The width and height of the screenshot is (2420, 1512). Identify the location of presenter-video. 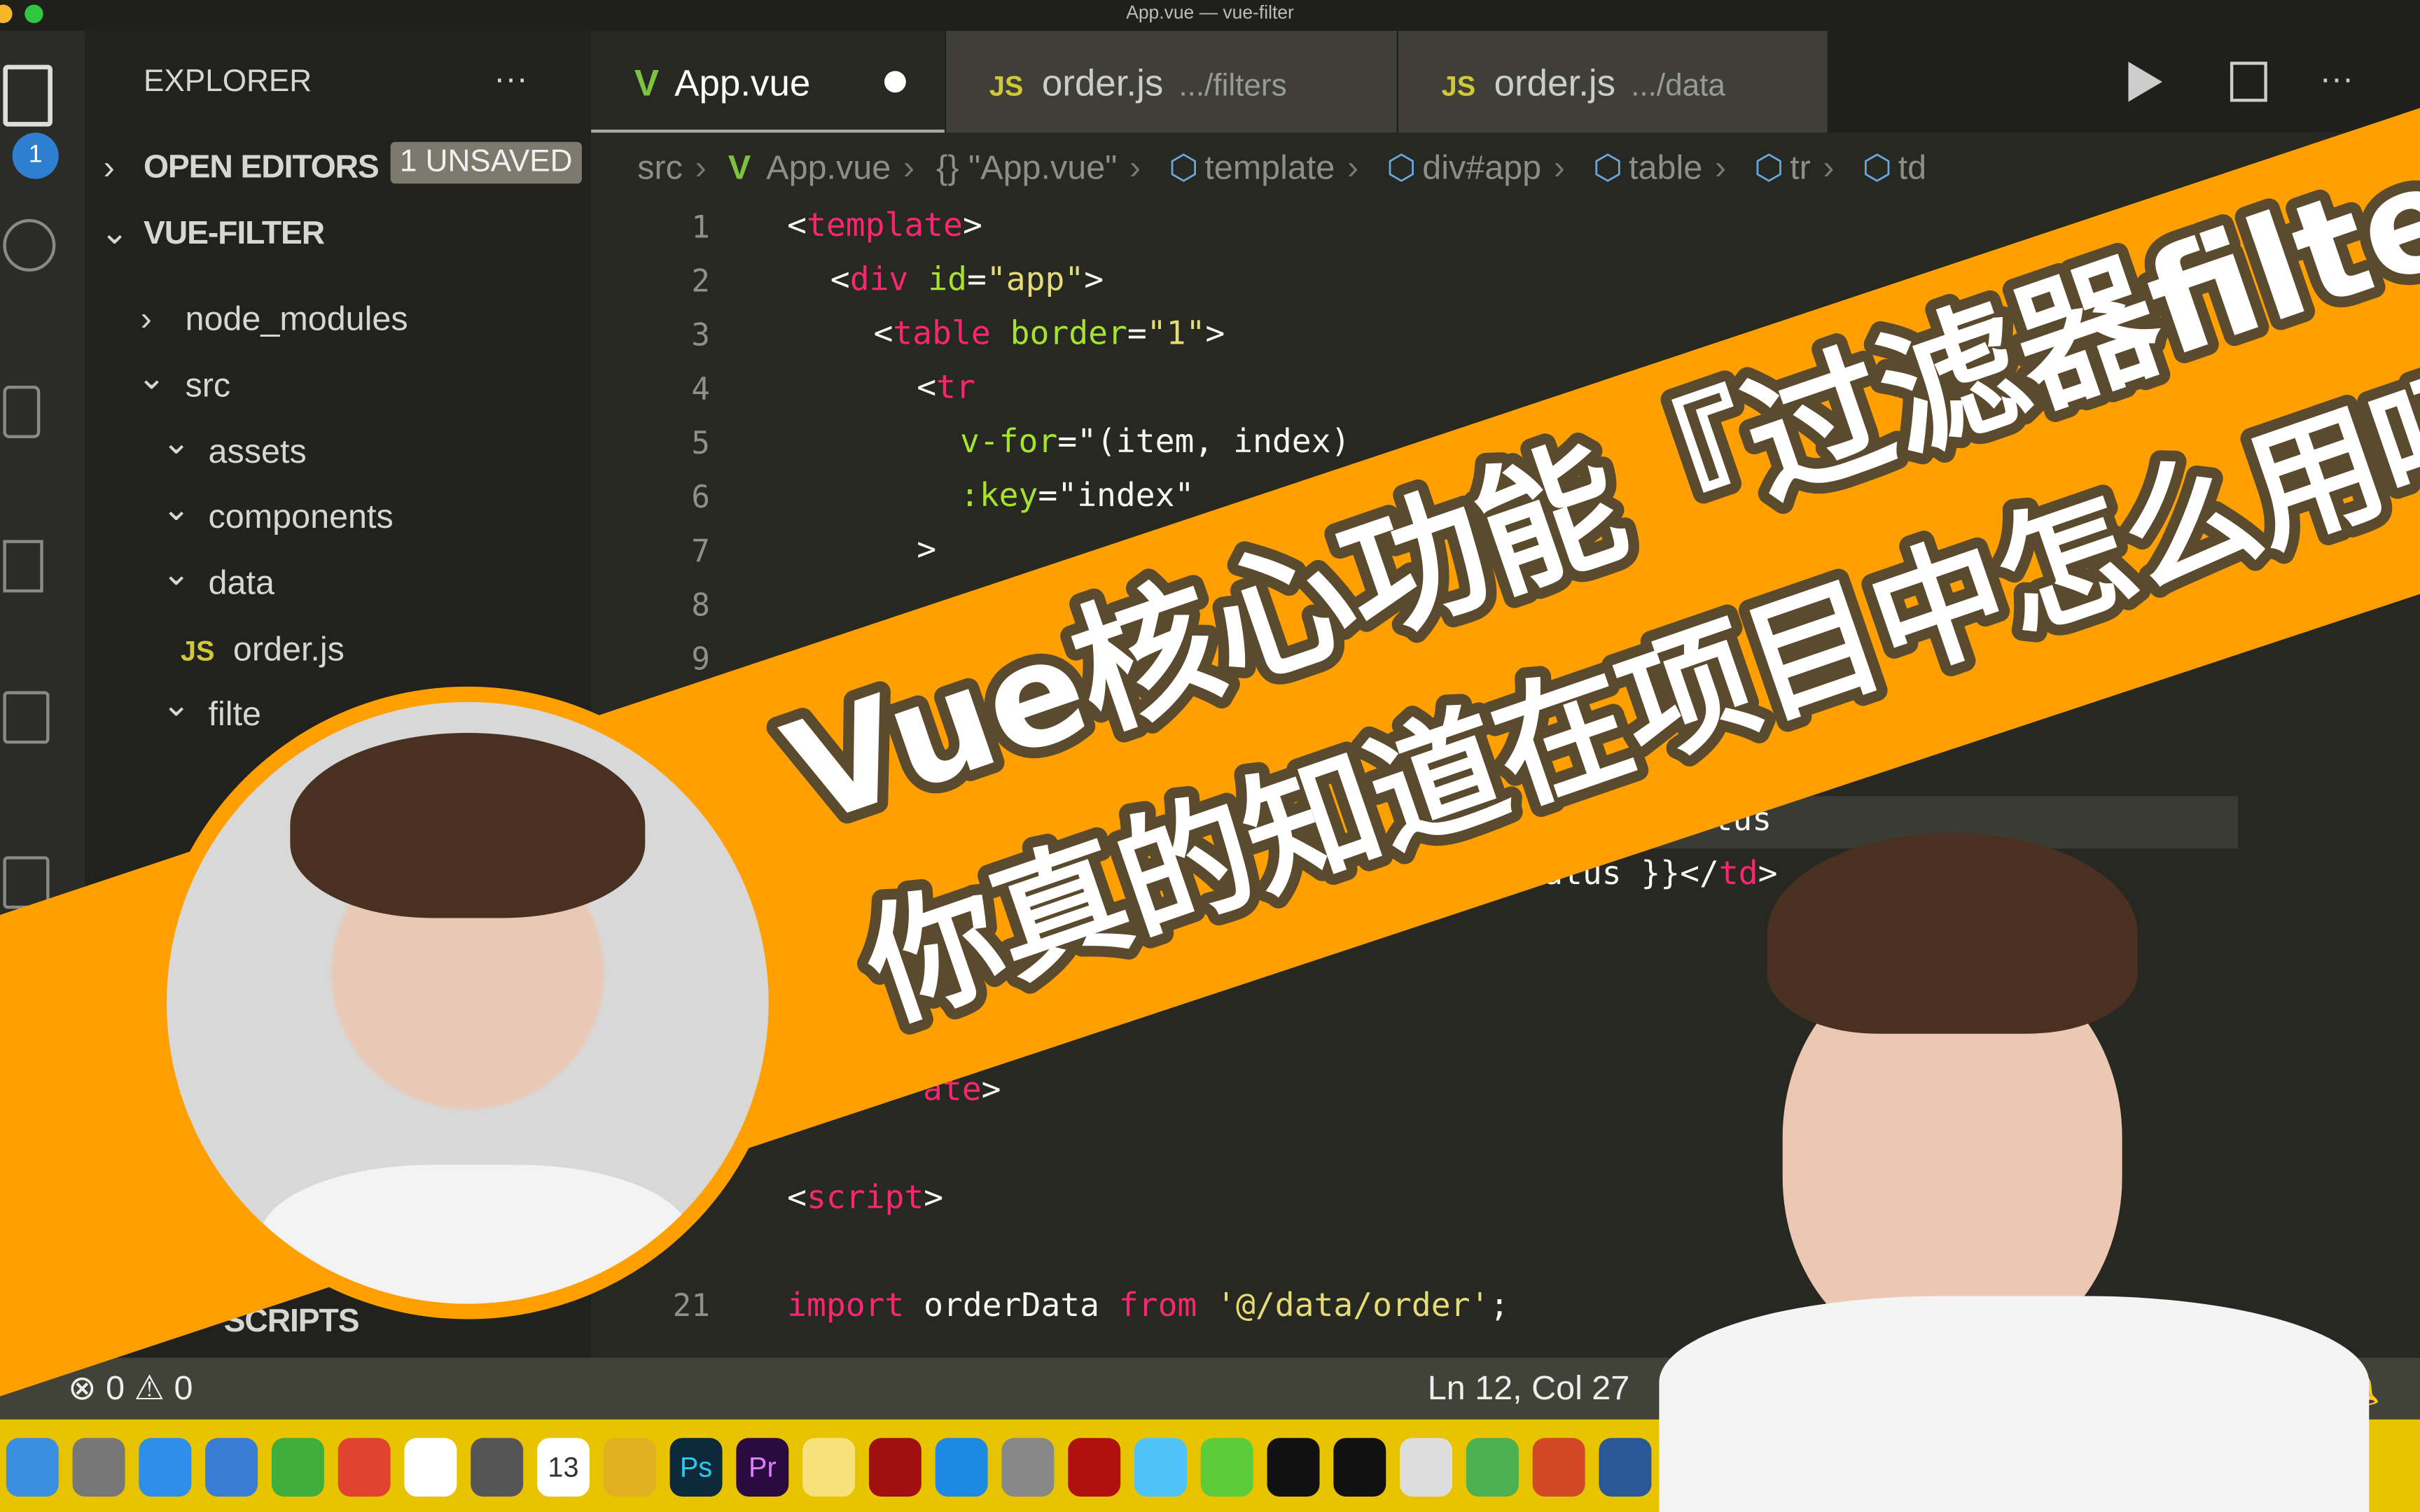
(468, 1002).